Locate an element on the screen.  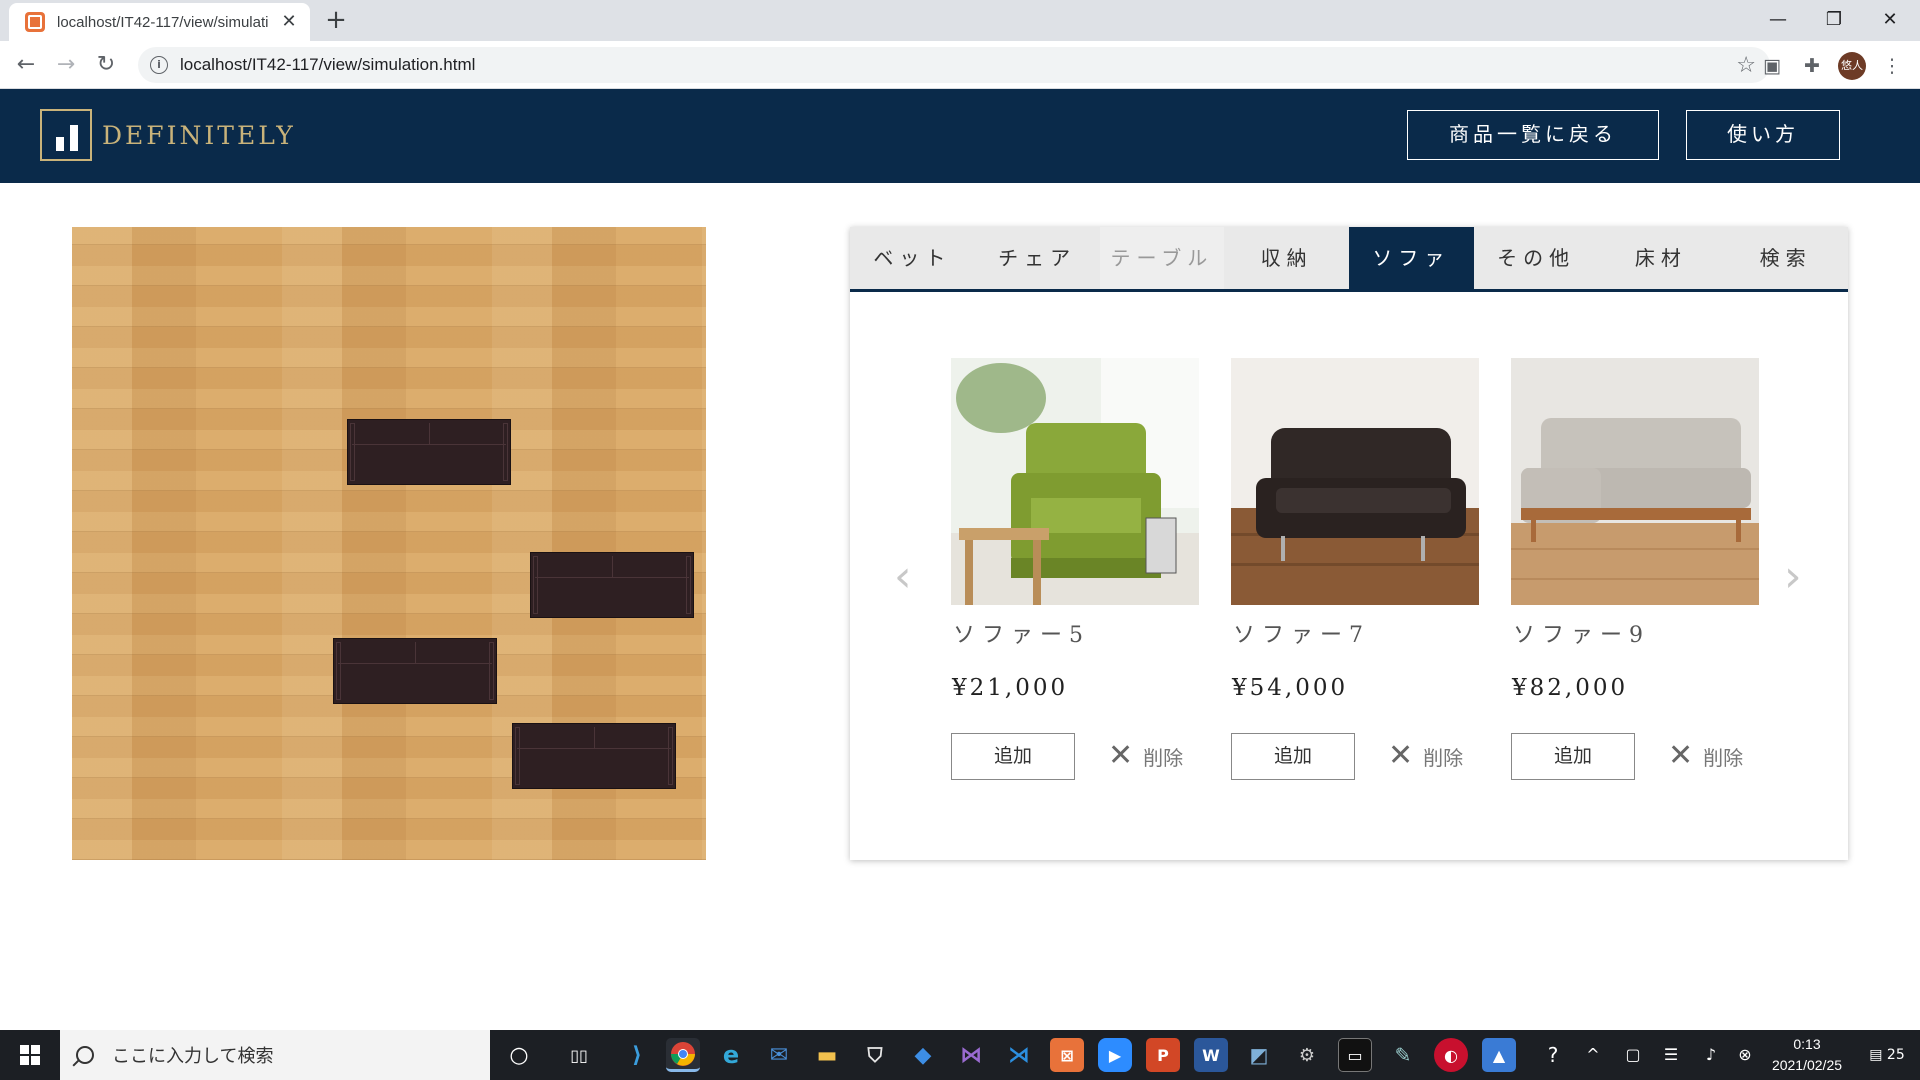
product-name: ソファー7 is located at coordinates (1301, 635).